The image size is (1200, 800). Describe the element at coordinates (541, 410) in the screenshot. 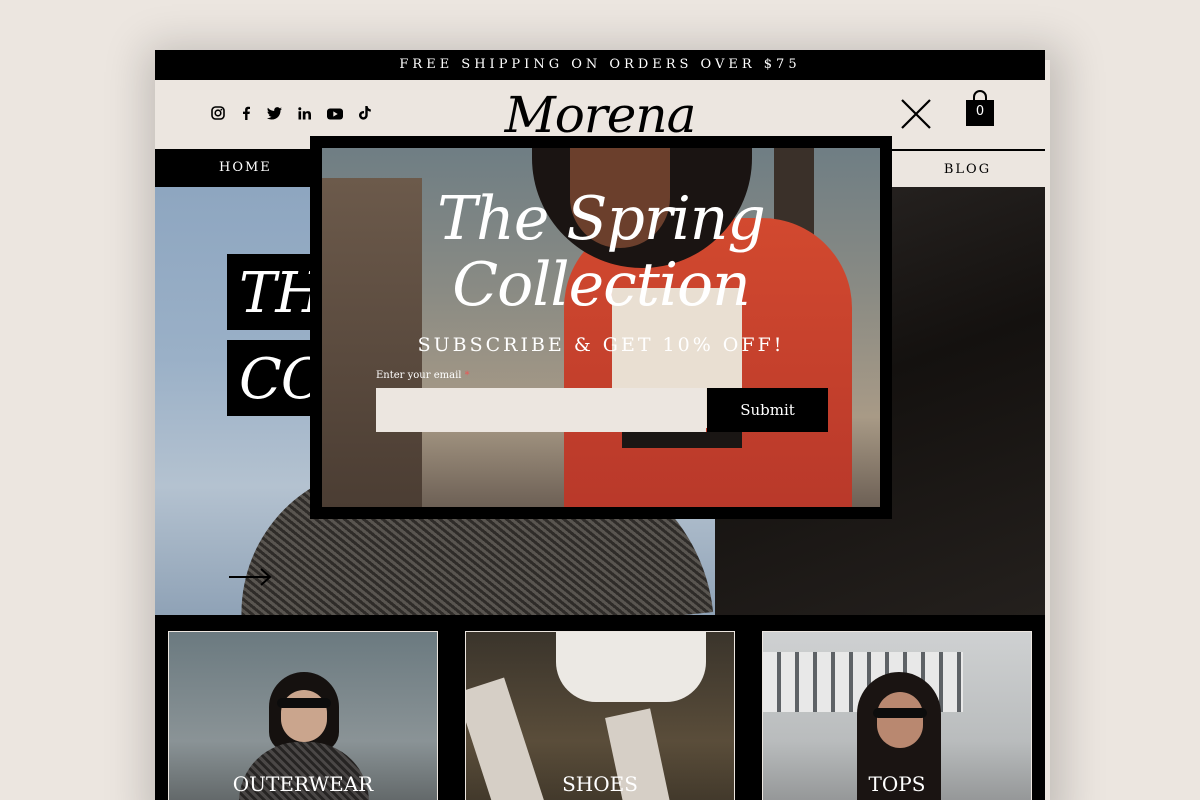

I see `email-input` at that location.